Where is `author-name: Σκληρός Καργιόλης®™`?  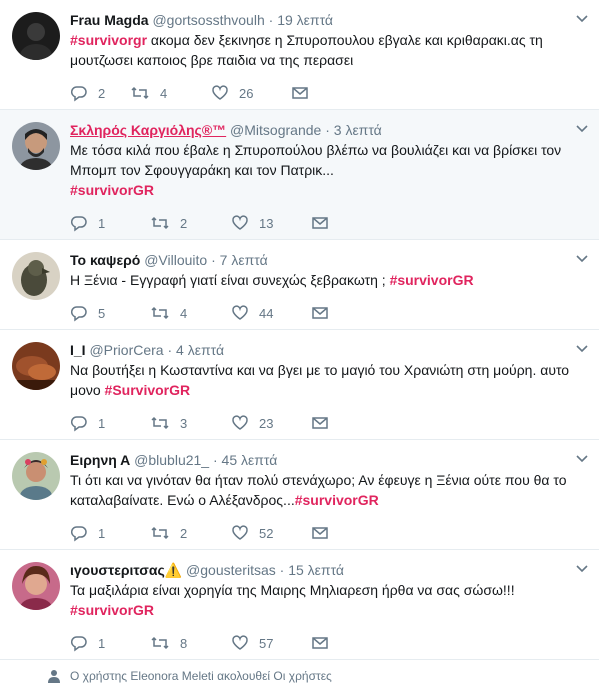 author-name: Σκληρός Καργιόλης®™ is located at coordinates (148, 130).